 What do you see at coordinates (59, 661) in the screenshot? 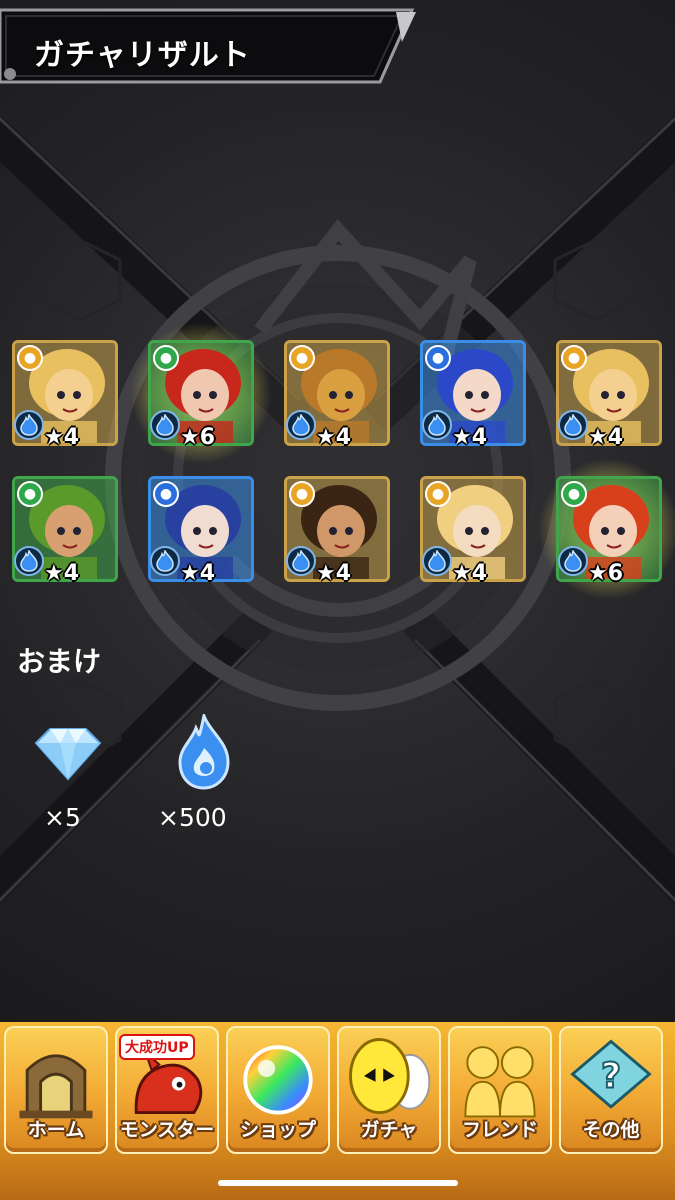
I see `bonus-label: おまけ` at bounding box center [59, 661].